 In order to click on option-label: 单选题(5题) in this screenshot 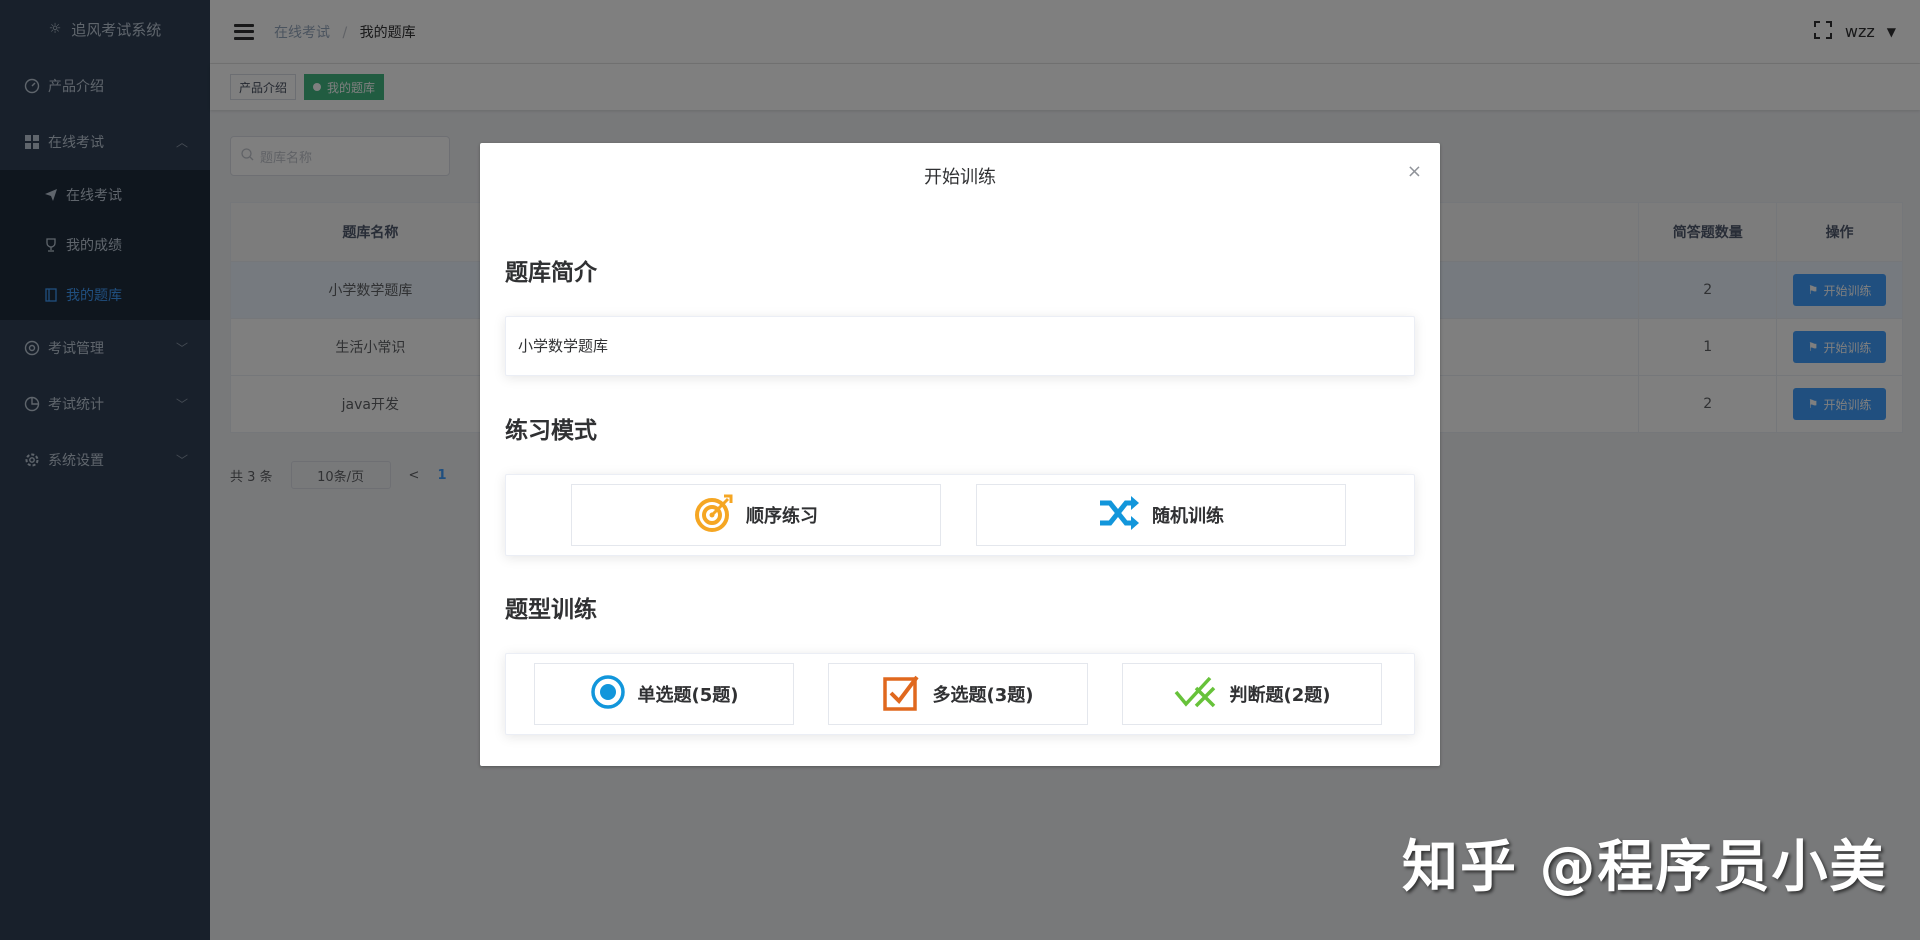, I will do `click(688, 695)`.